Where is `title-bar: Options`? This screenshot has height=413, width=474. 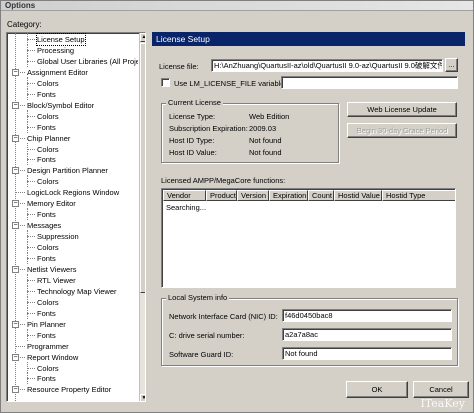
title-bar: Options is located at coordinates (237, 6).